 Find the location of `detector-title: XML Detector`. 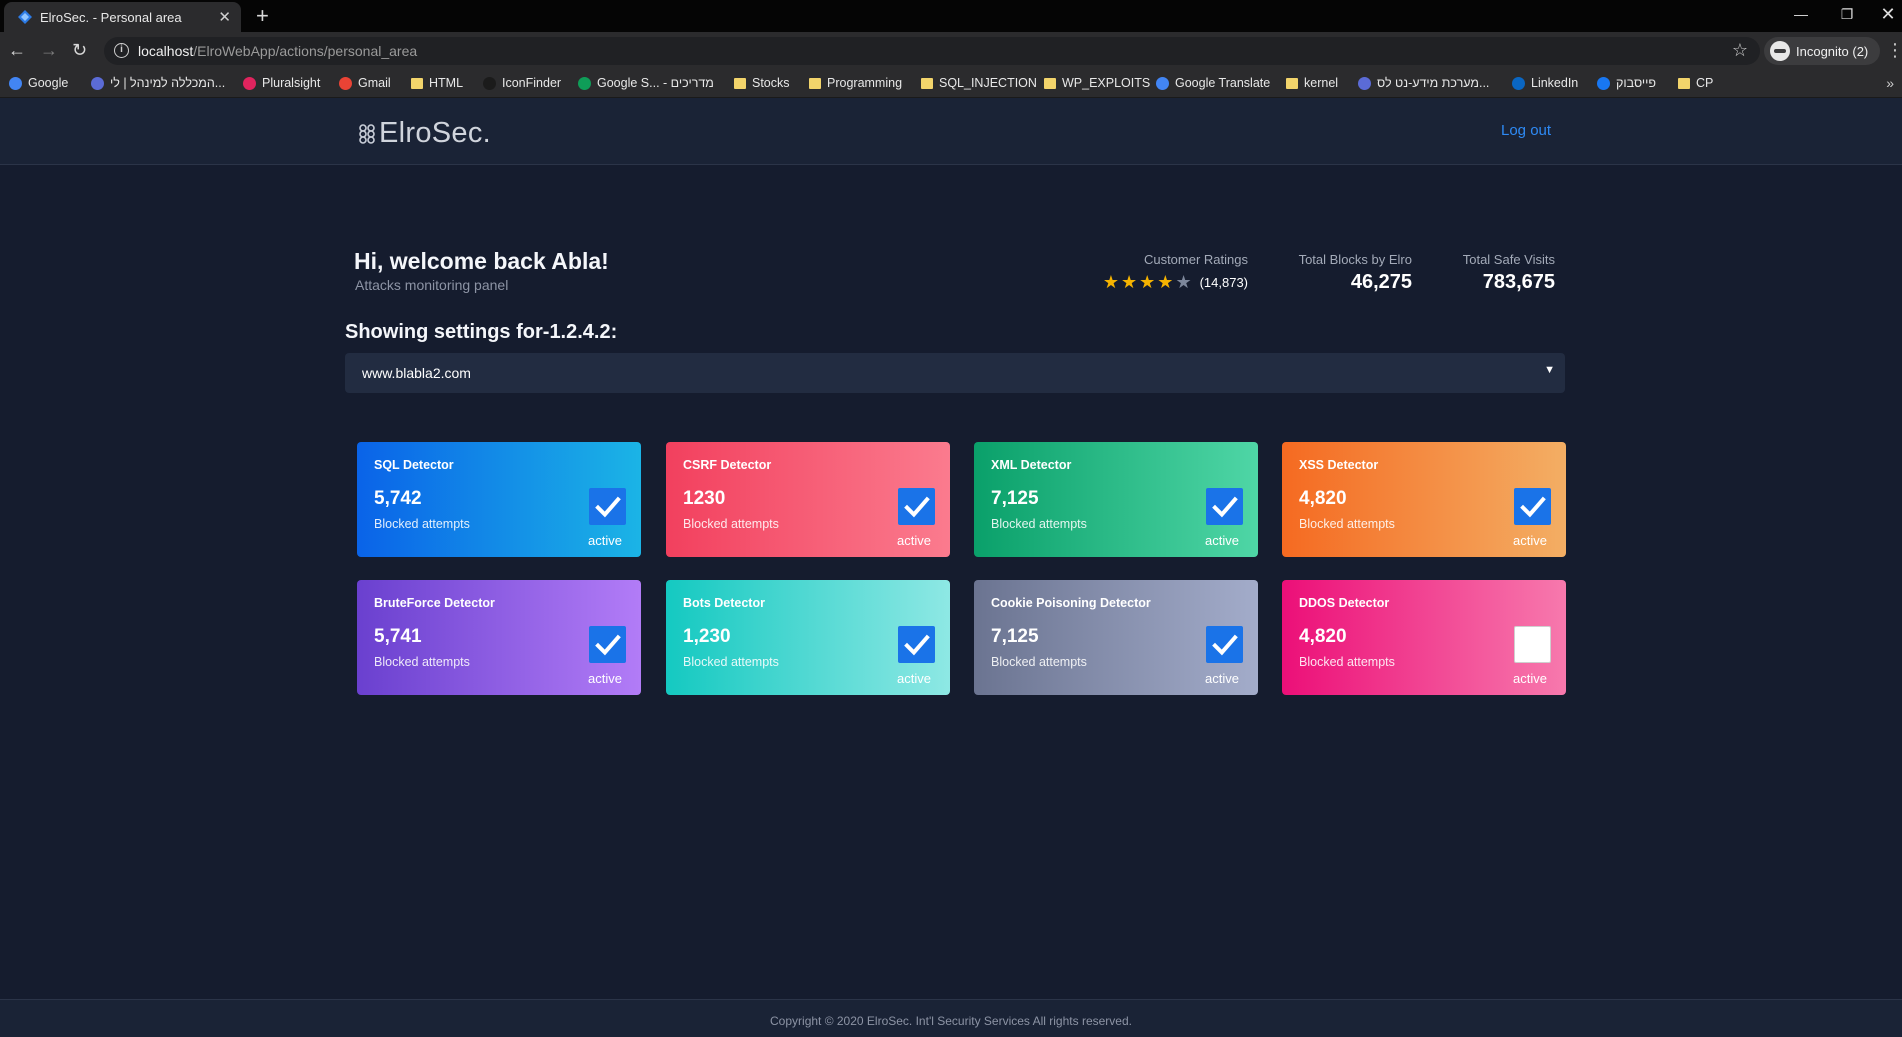

detector-title: XML Detector is located at coordinates (1031, 465).